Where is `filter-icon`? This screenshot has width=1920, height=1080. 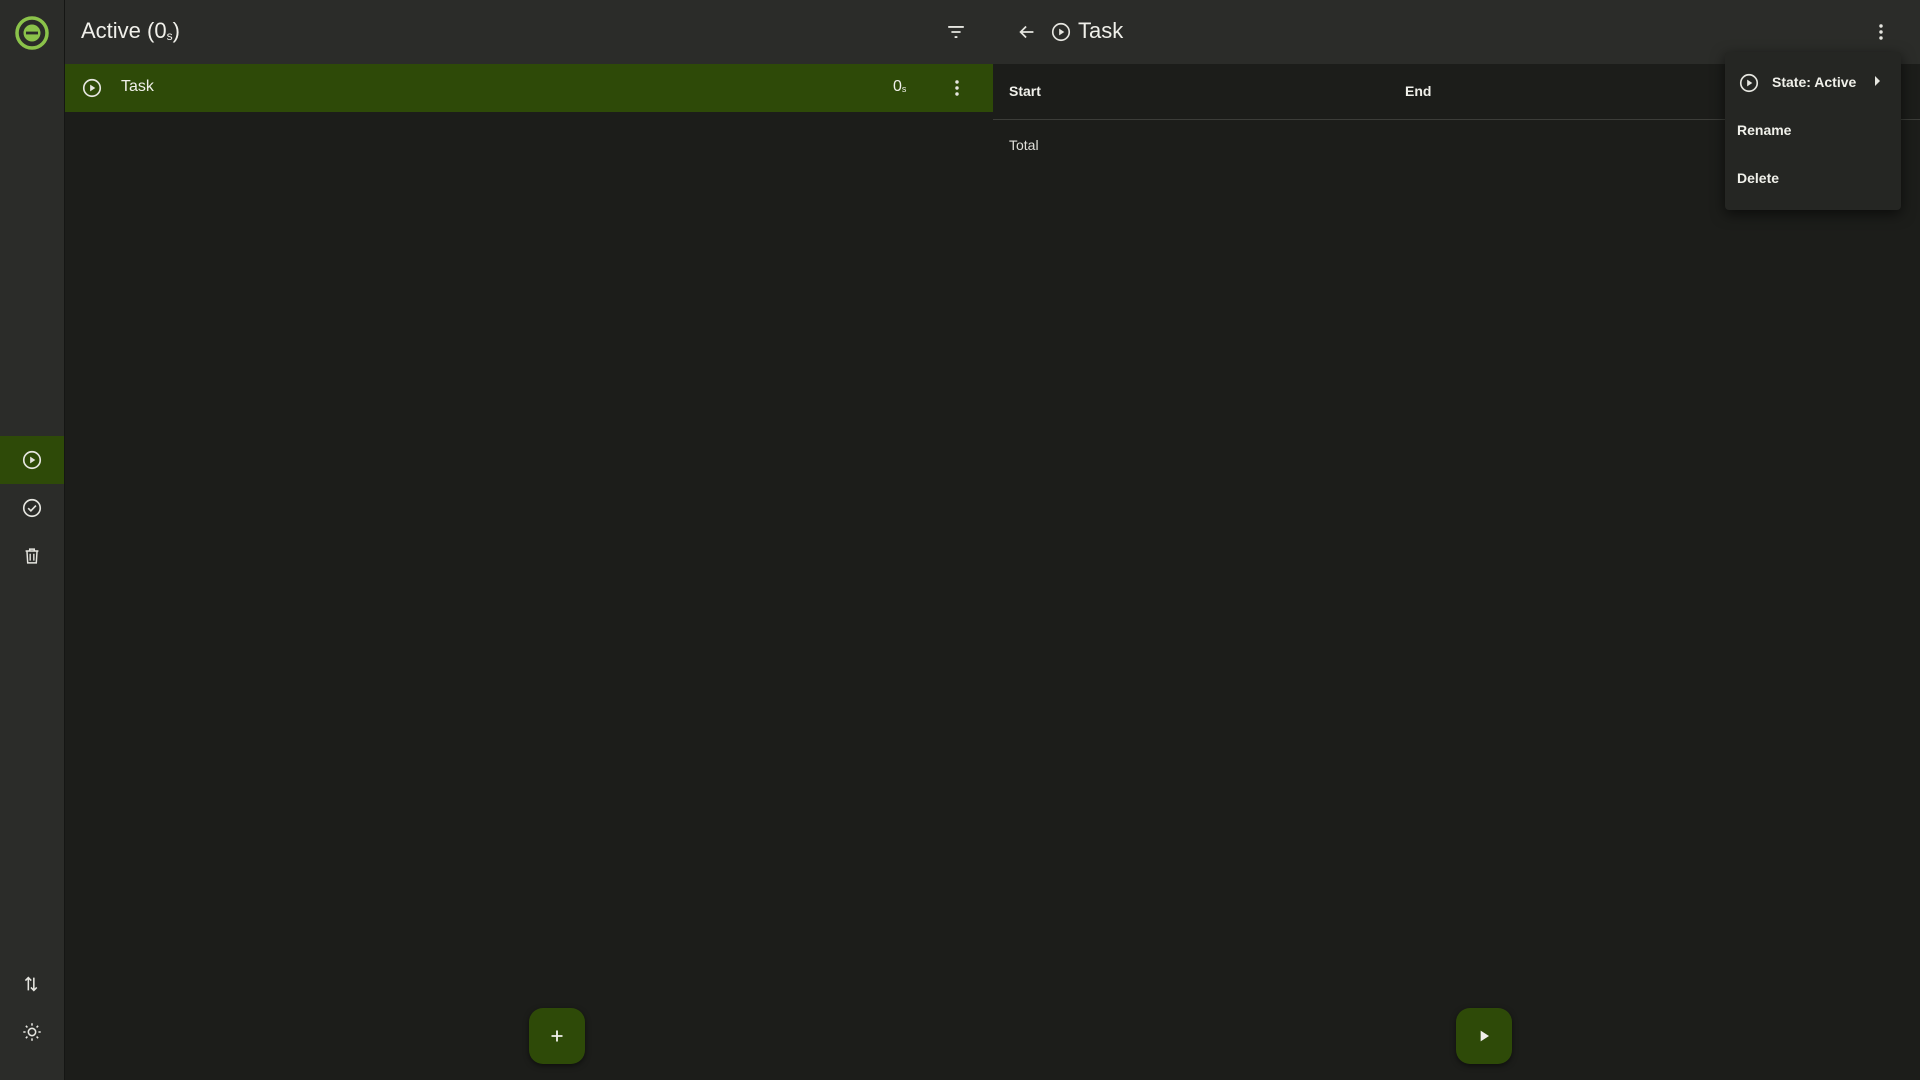 filter-icon is located at coordinates (956, 32).